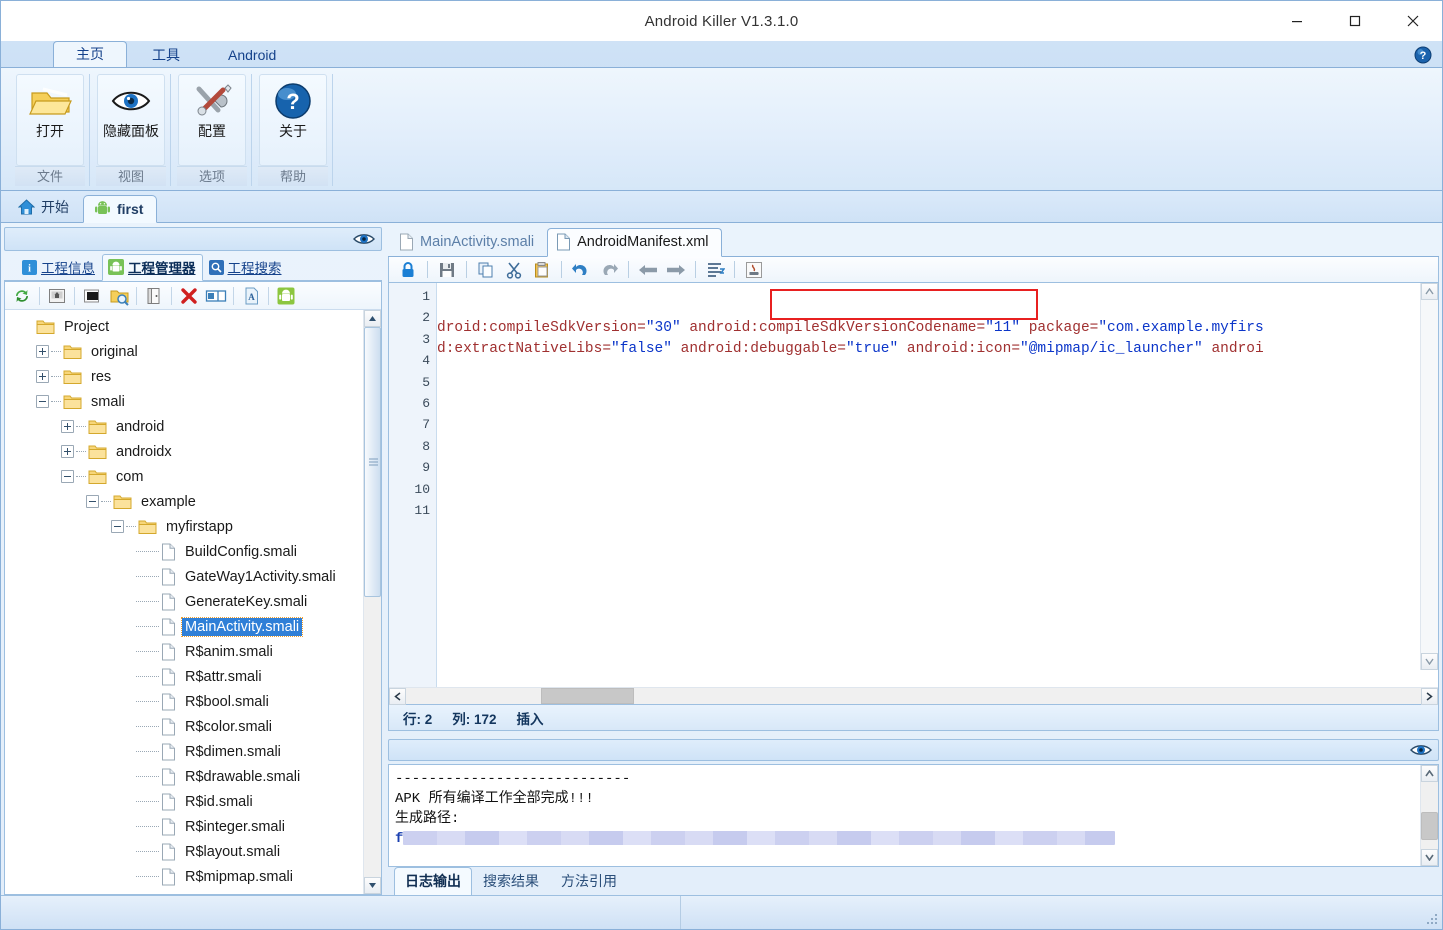  I want to click on tree-node: GateWay1Activity.smali, so click(187, 576).